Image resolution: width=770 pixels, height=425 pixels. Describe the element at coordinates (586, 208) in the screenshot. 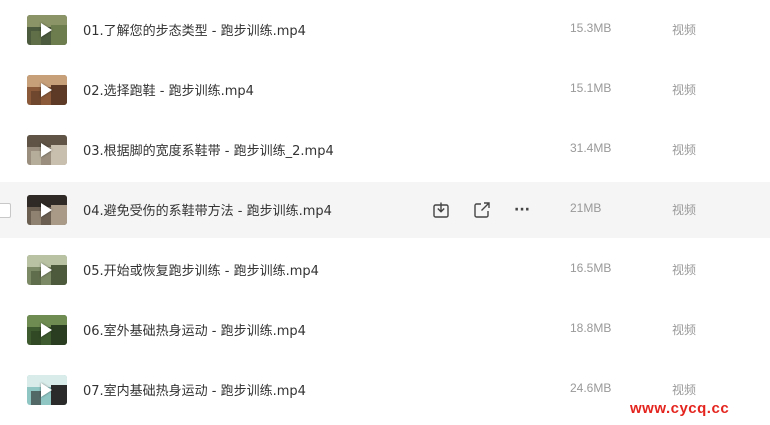

I see `file-size: 21MB` at that location.